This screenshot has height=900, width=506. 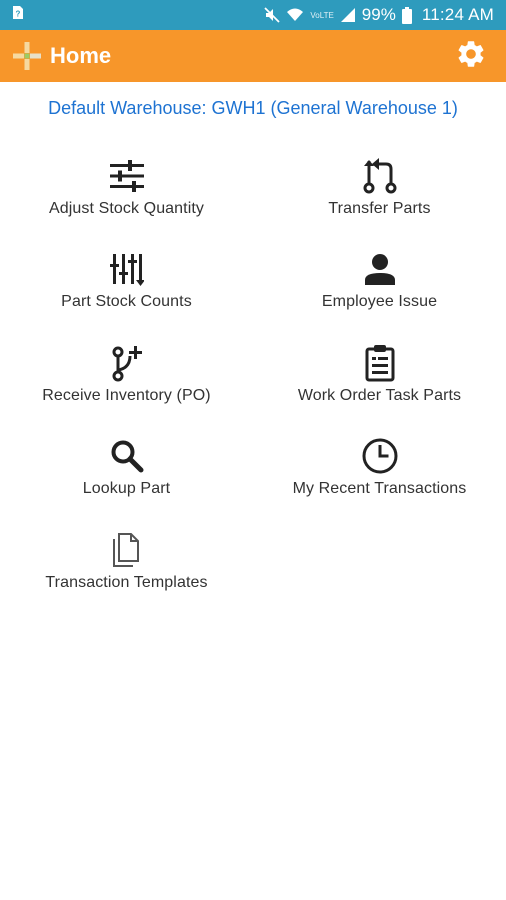 I want to click on menu-transfer-parts: Transfer Parts, so click(x=379, y=196).